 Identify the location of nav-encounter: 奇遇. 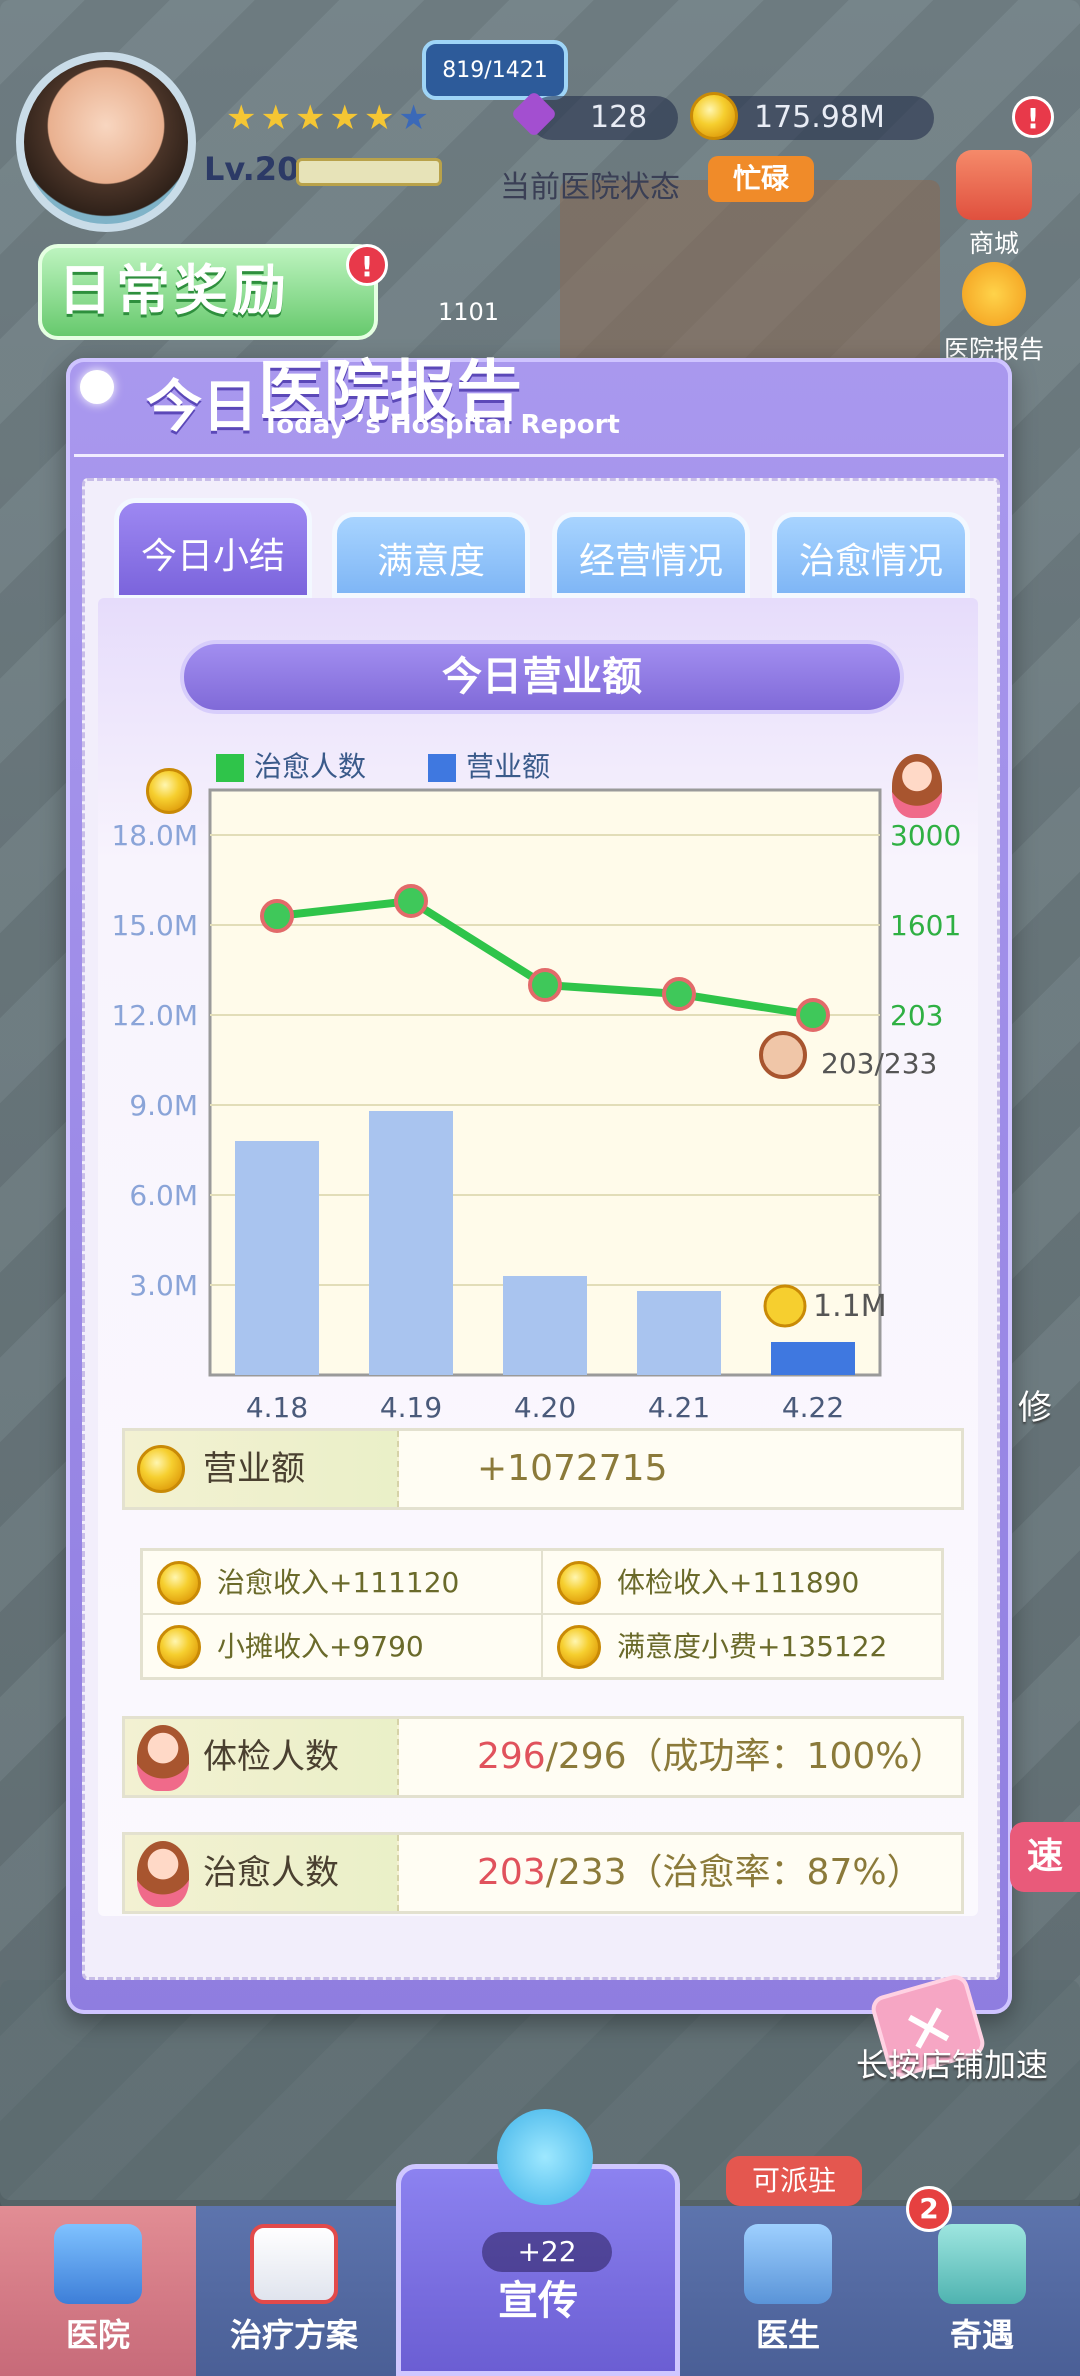
(982, 2291).